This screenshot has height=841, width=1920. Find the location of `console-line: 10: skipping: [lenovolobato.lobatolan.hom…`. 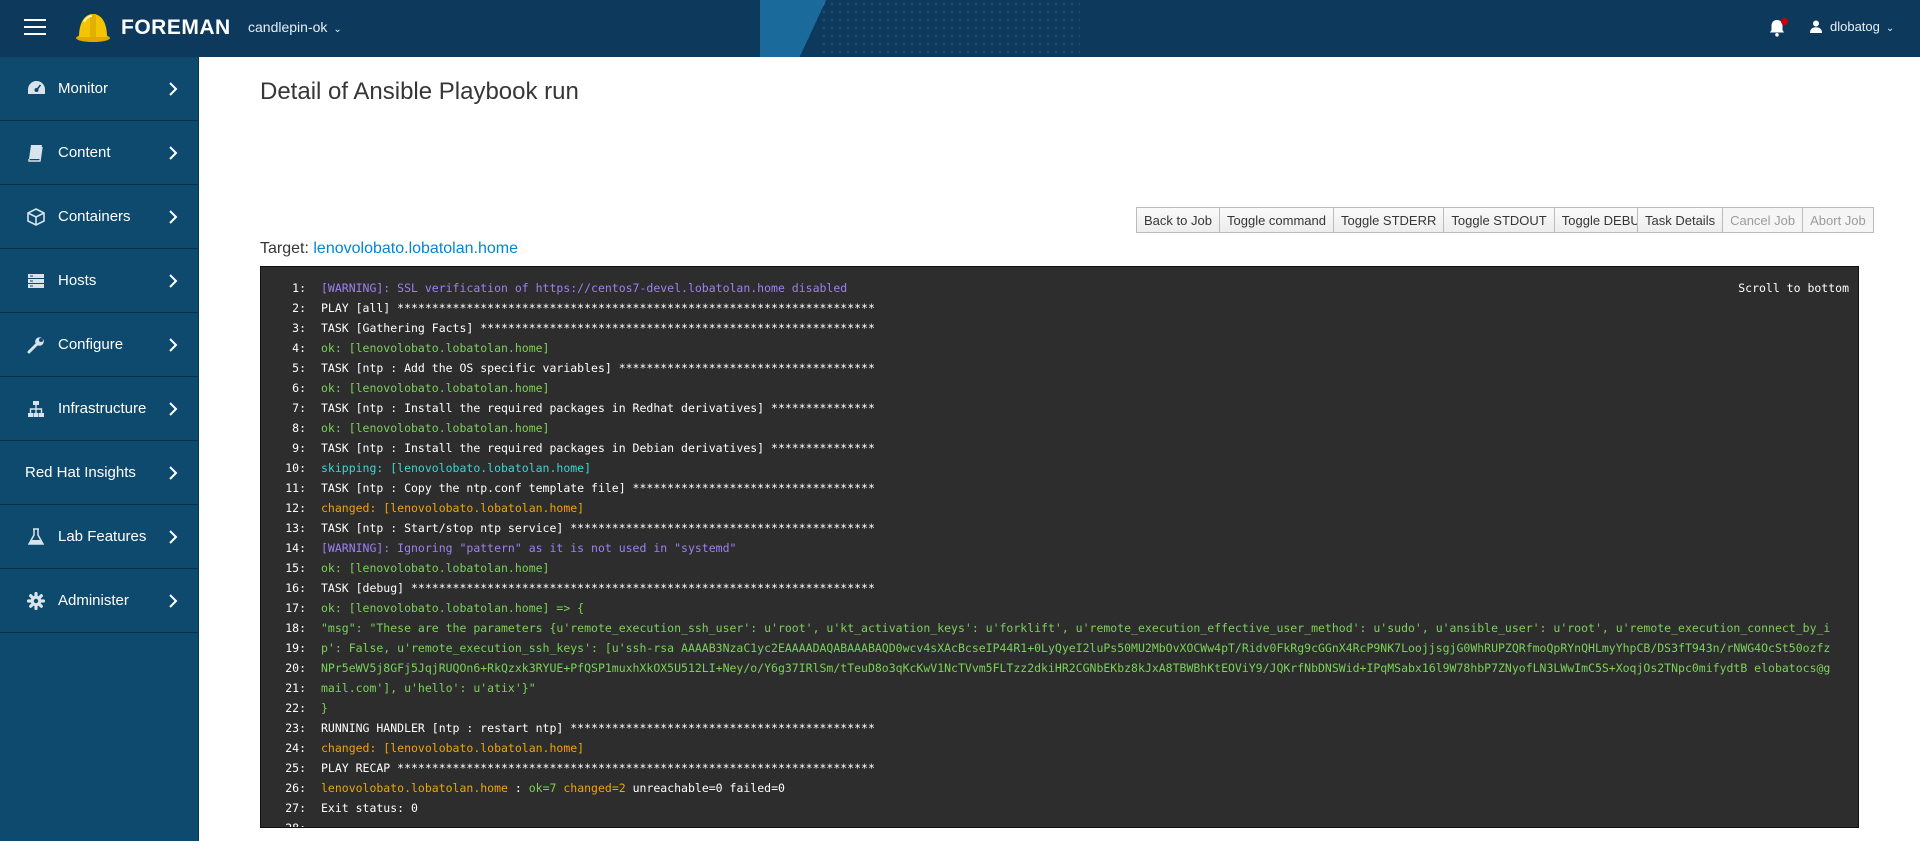

console-line: 10: skipping: [lenovolobato.lobatolan.hom… is located at coordinates (1054, 468).